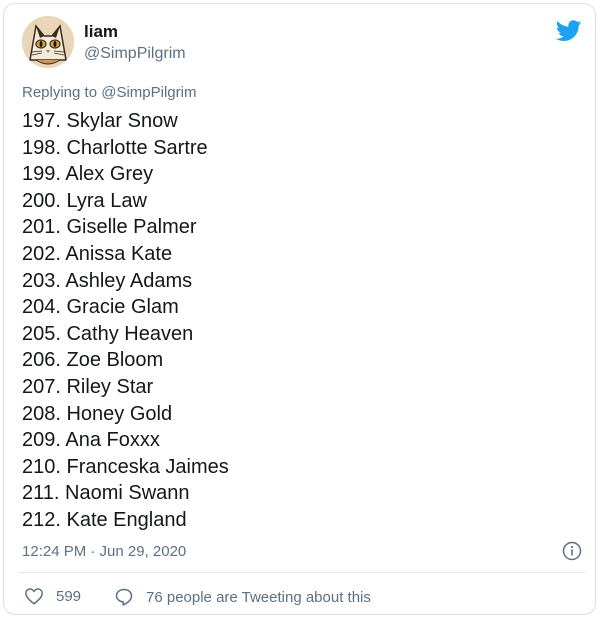  Describe the element at coordinates (148, 92) in the screenshot. I see `replying-mention: @SimpPilgrim` at that location.